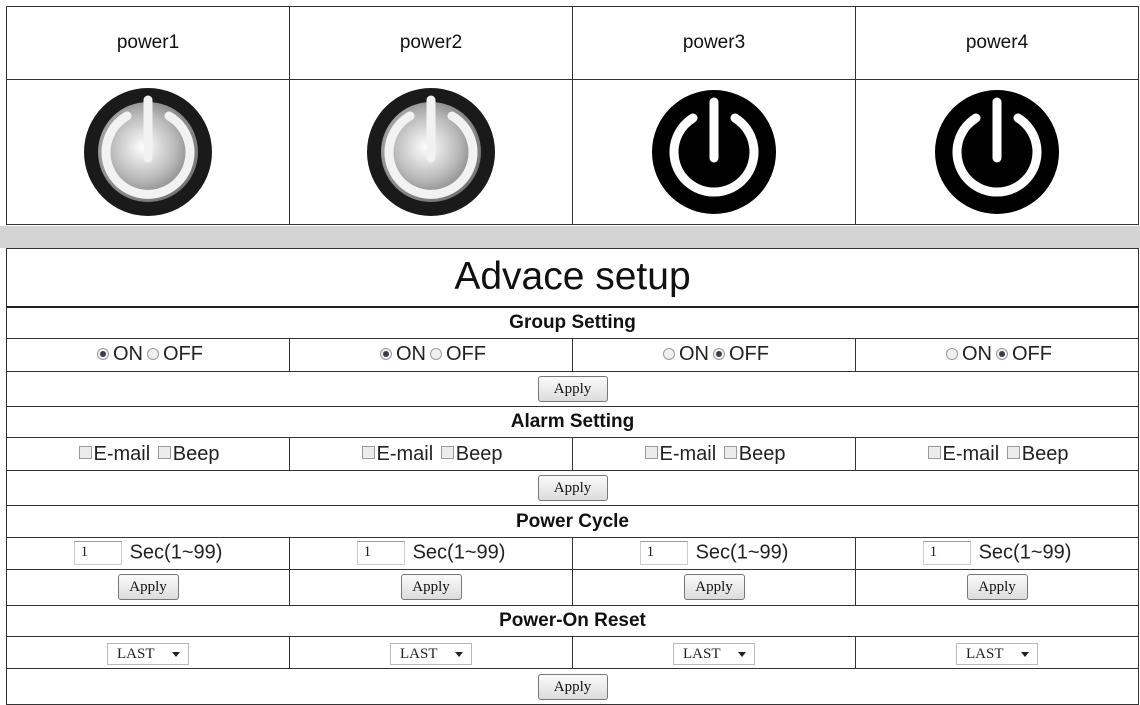 This screenshot has height=705, width=1140. I want to click on power-on-reset-apply-cell: Apply, so click(572, 686).